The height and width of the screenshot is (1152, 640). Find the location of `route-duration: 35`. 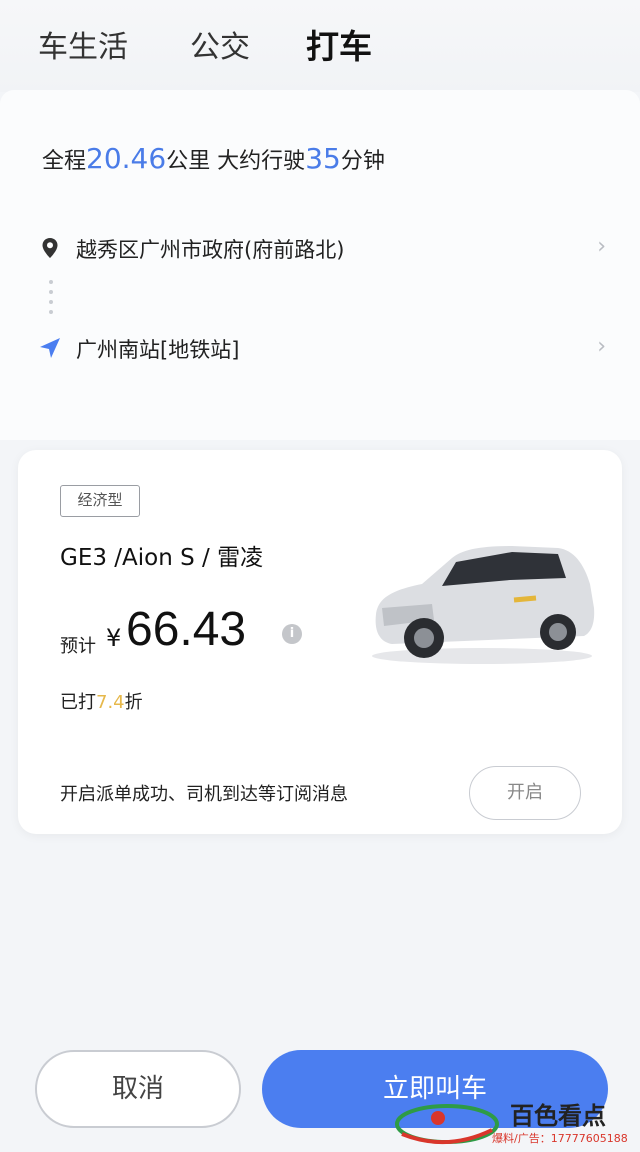

route-duration: 35 is located at coordinates (323, 158).